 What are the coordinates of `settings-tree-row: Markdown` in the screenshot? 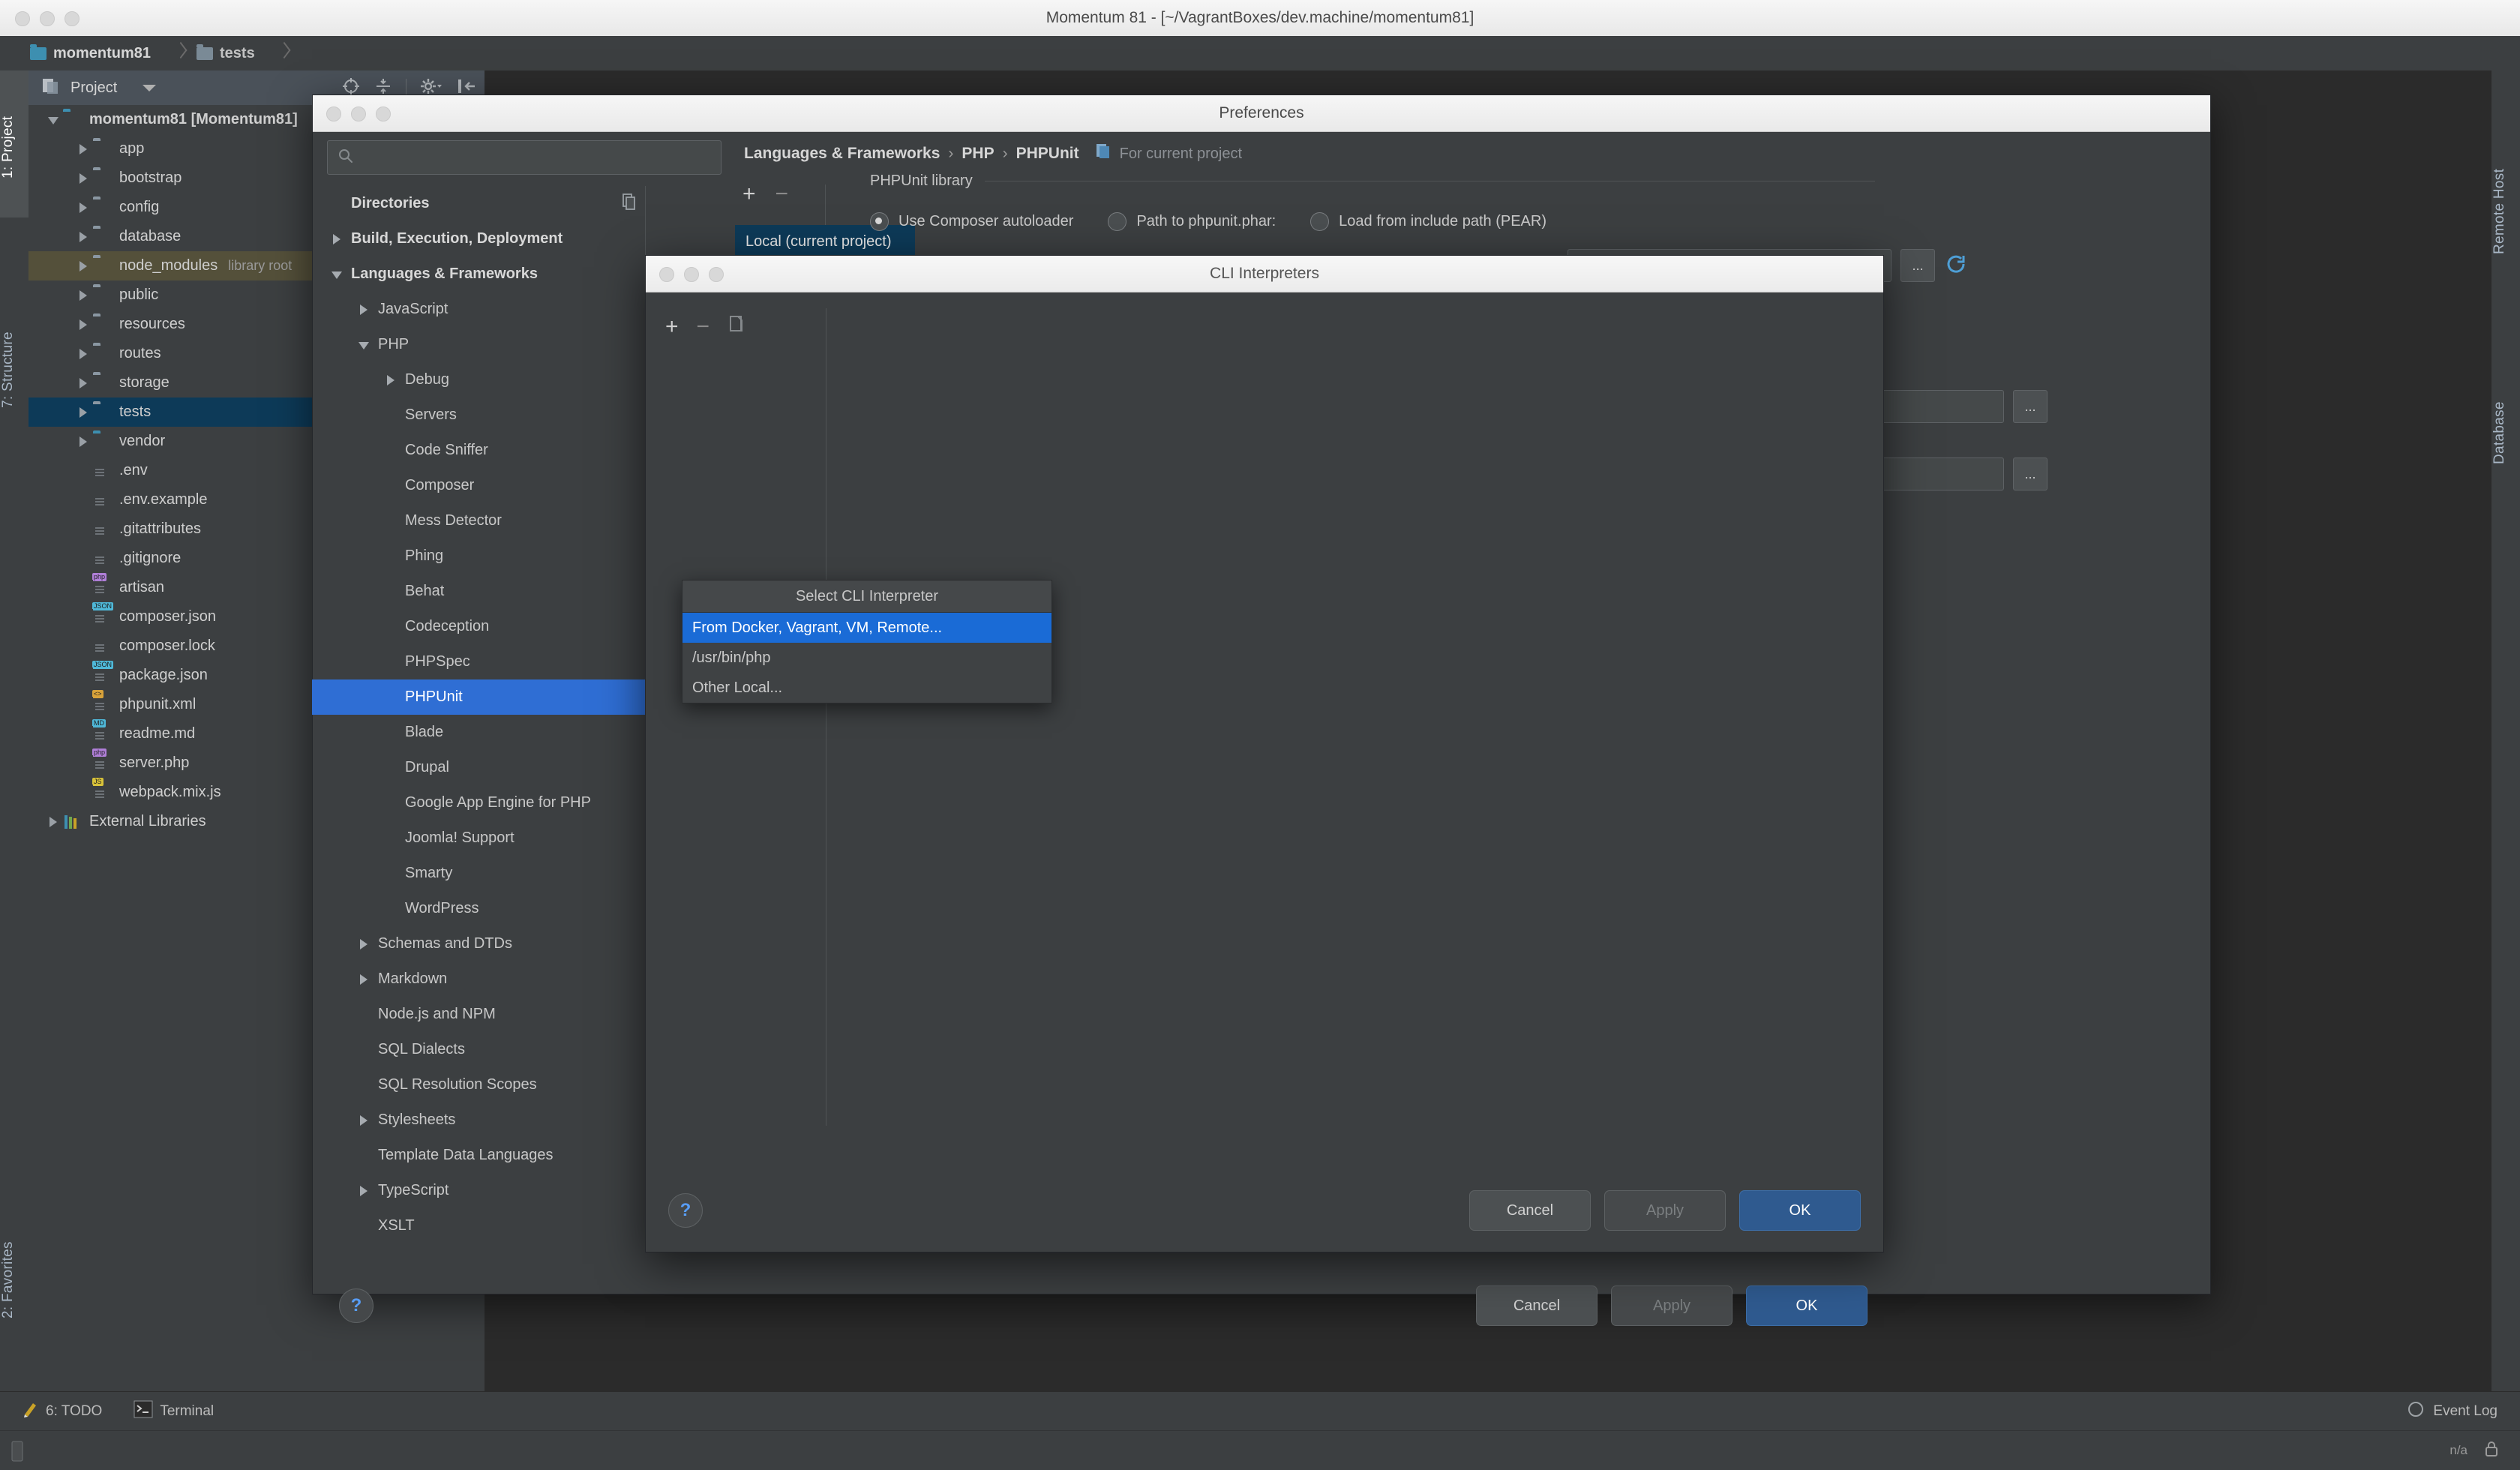 It's located at (478, 979).